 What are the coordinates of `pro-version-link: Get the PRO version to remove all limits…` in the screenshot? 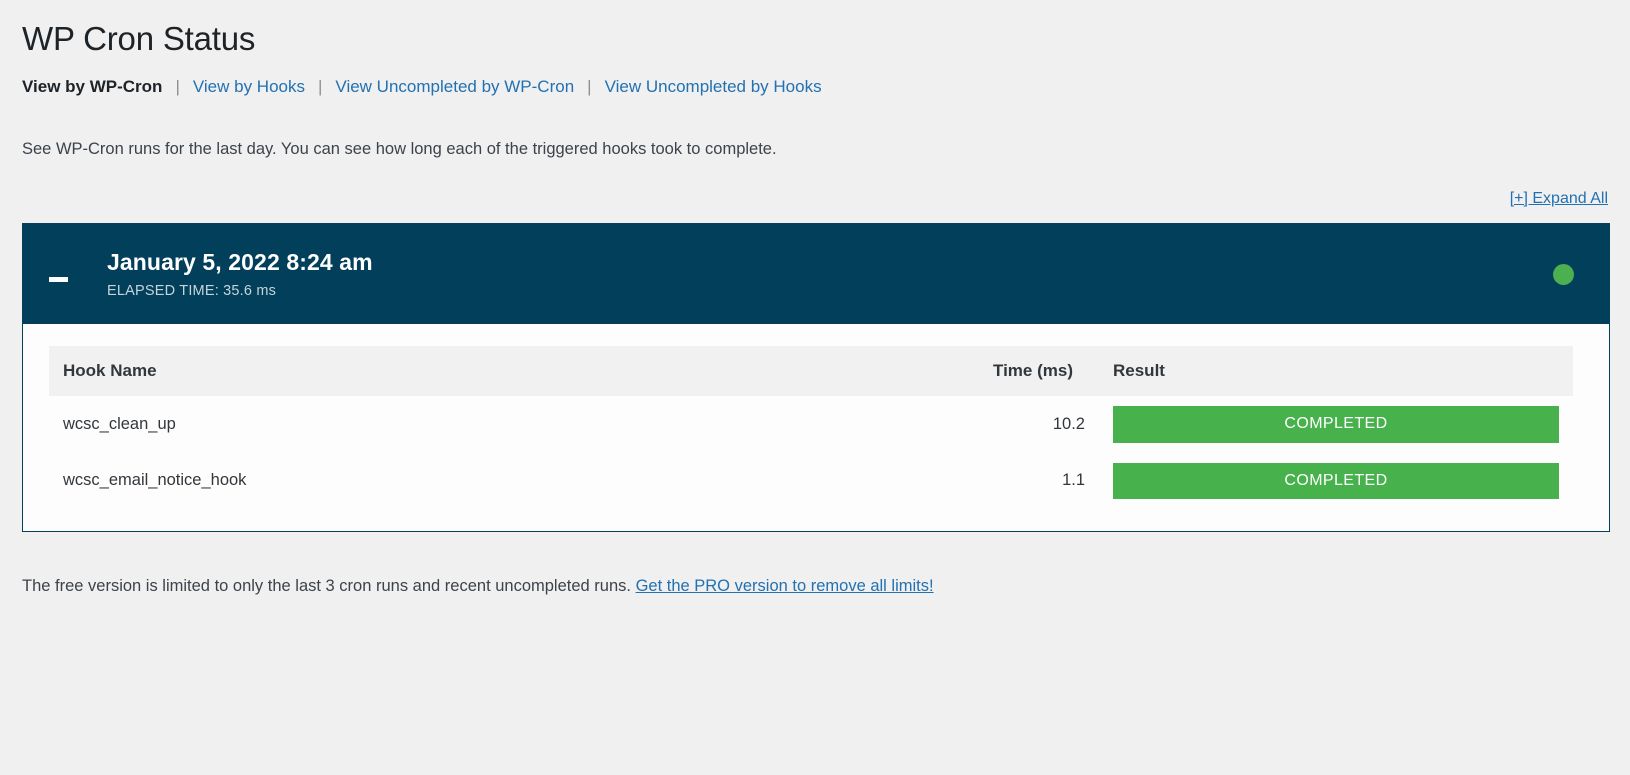 It's located at (785, 586).